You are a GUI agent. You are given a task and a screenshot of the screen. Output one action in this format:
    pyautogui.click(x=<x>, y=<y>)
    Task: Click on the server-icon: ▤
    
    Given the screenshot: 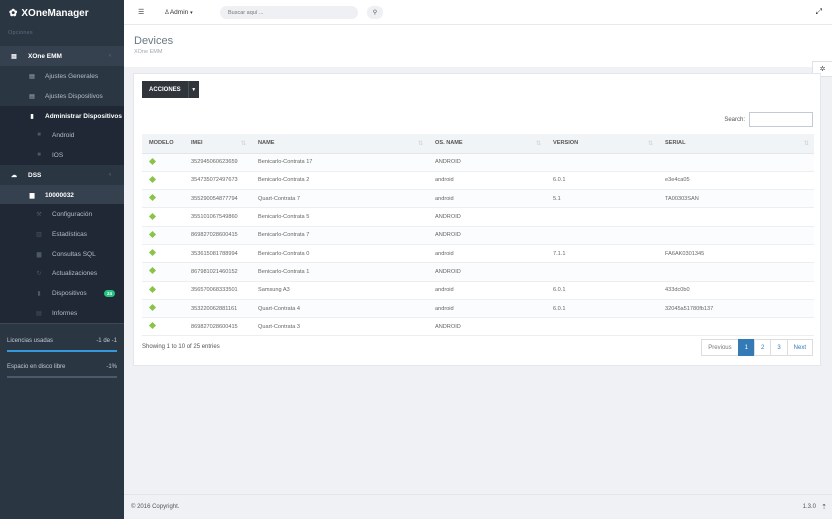 What is the action you would take?
    pyautogui.click(x=14, y=56)
    